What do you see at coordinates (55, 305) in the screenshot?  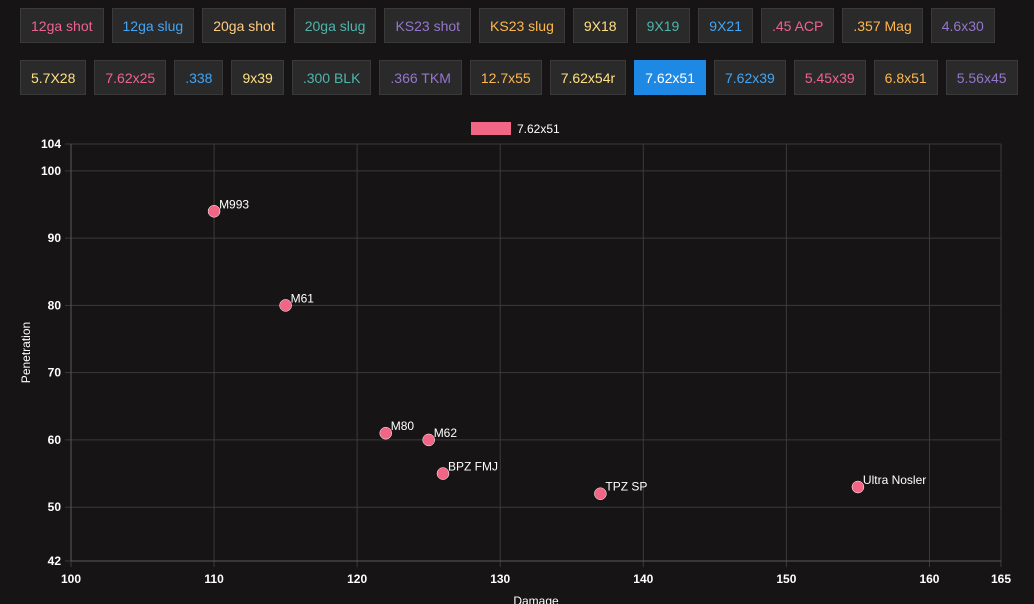 I see `y-tick-label: 80` at bounding box center [55, 305].